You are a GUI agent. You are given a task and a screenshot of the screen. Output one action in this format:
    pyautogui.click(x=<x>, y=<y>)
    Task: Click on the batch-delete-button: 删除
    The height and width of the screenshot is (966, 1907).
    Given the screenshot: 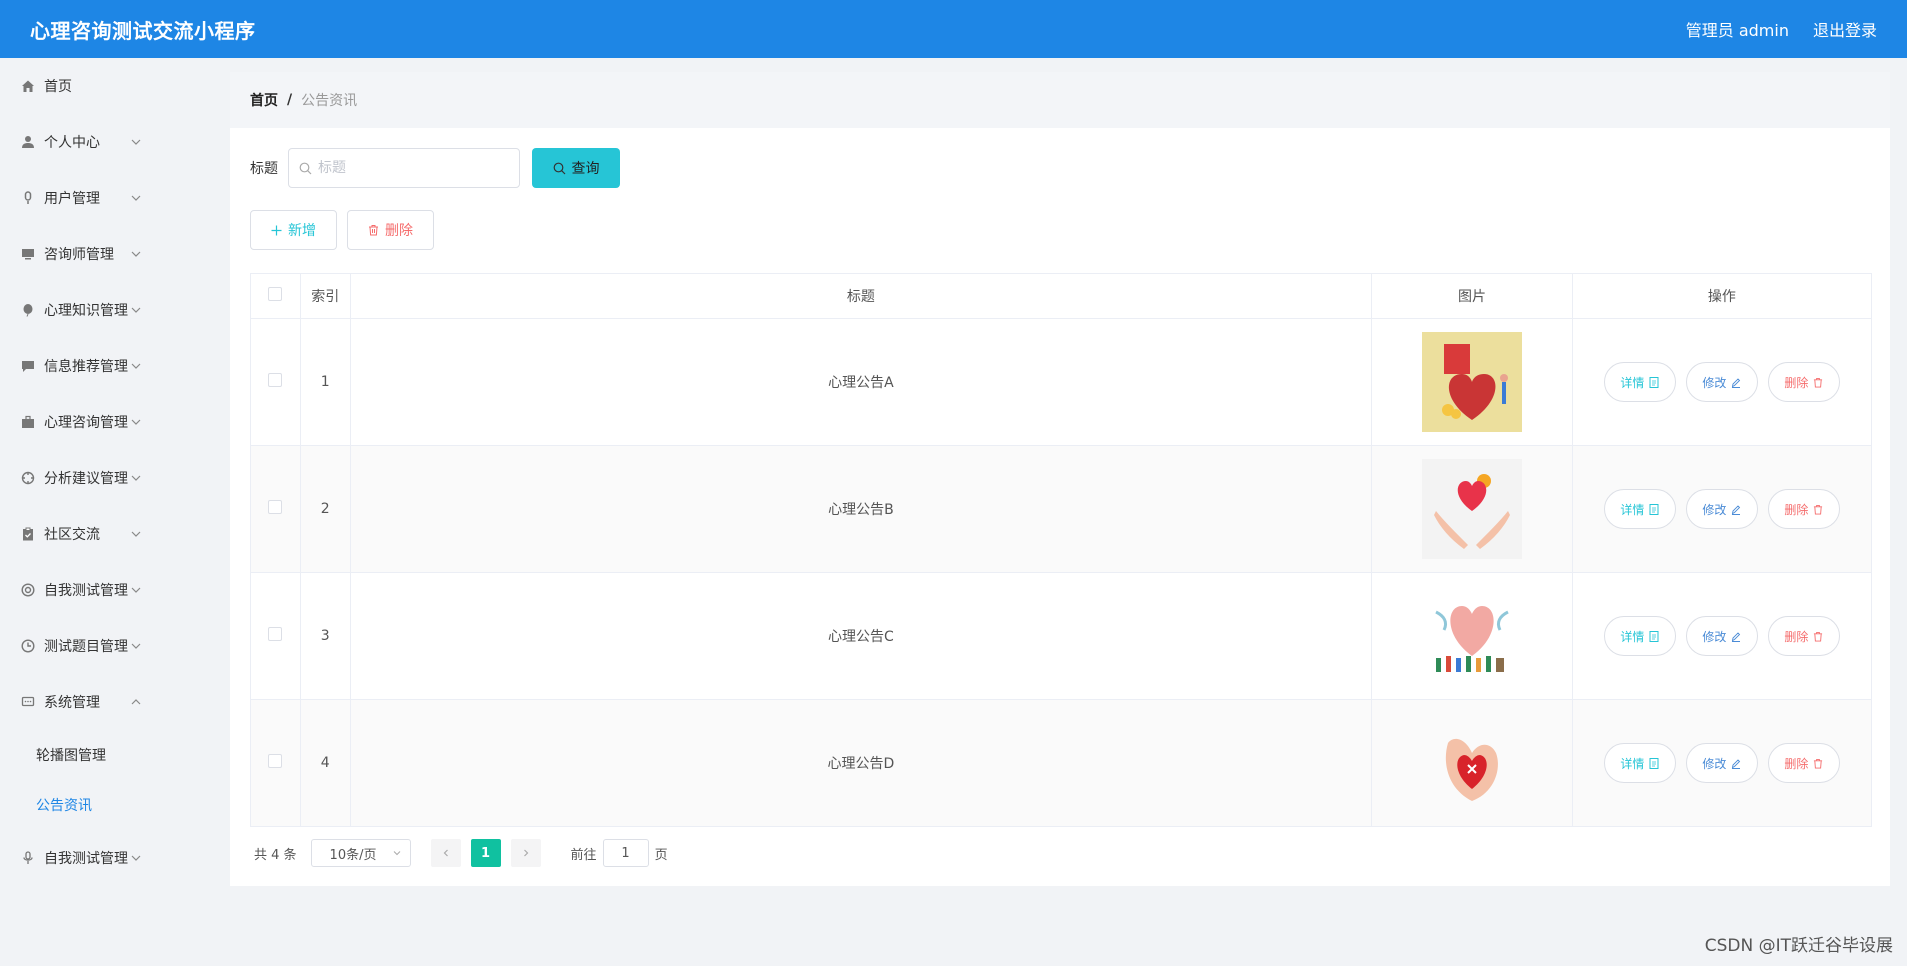 What is the action you would take?
    pyautogui.click(x=390, y=230)
    